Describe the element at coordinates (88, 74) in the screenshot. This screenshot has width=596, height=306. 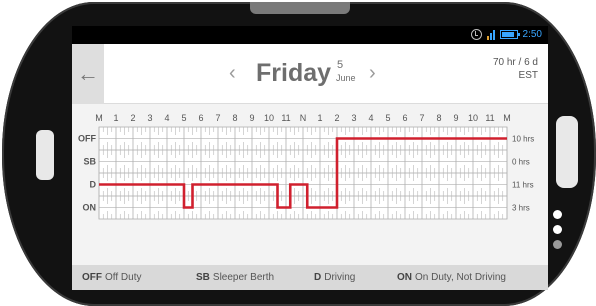
I see `back-arrow-icon: ←` at that location.